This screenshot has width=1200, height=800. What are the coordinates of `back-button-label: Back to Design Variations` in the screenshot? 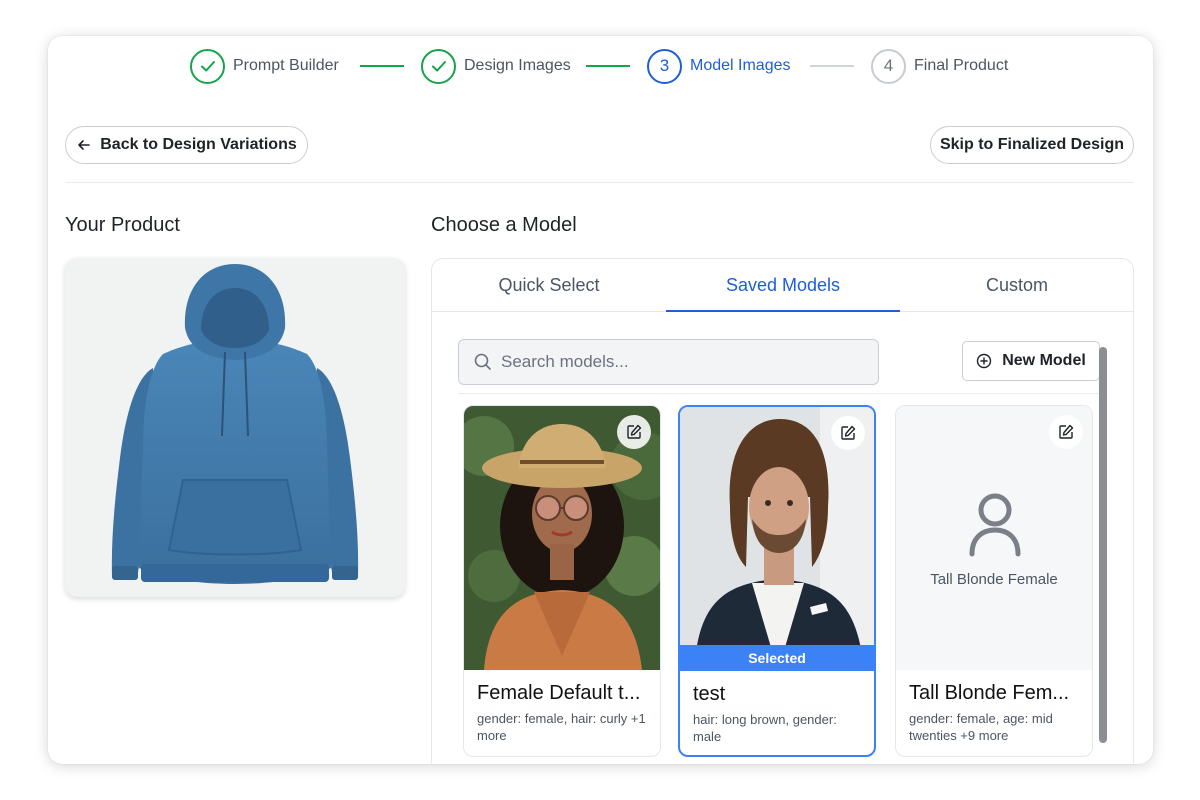 It's located at (198, 144).